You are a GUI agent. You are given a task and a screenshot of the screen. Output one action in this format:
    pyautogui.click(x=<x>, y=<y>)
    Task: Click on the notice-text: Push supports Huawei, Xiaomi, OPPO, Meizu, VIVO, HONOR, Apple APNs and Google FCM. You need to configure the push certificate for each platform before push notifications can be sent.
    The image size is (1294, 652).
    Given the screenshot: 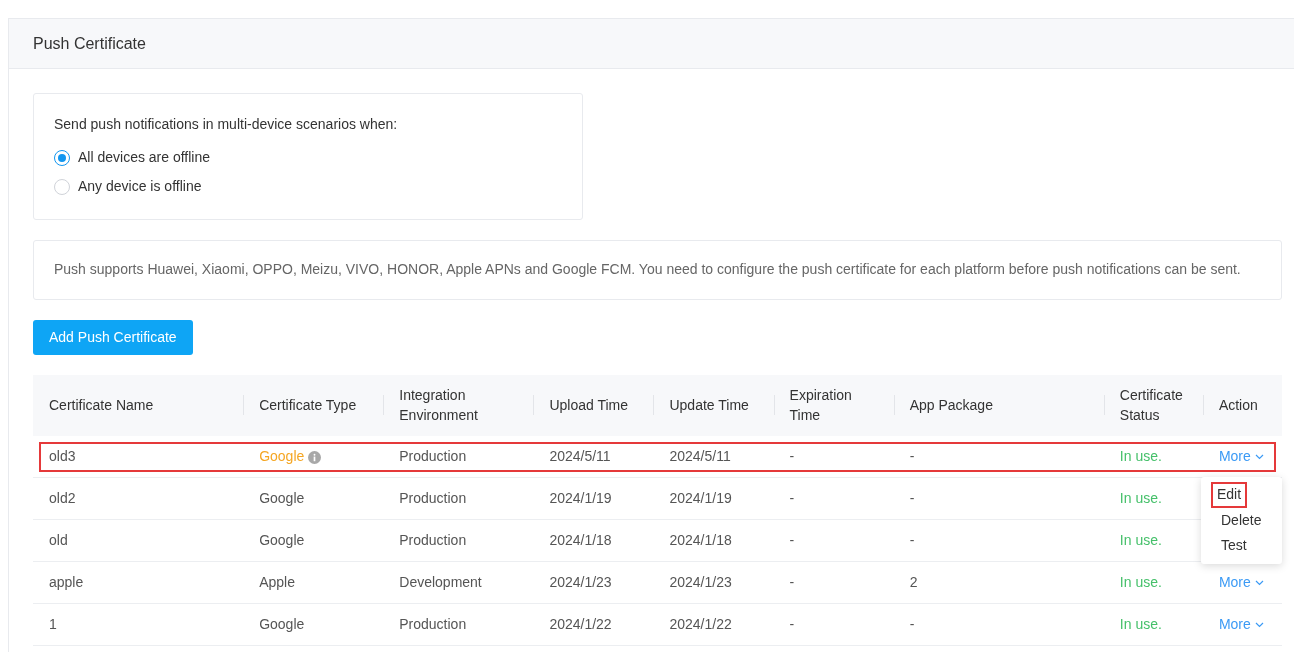 What is the action you would take?
    pyautogui.click(x=657, y=270)
    